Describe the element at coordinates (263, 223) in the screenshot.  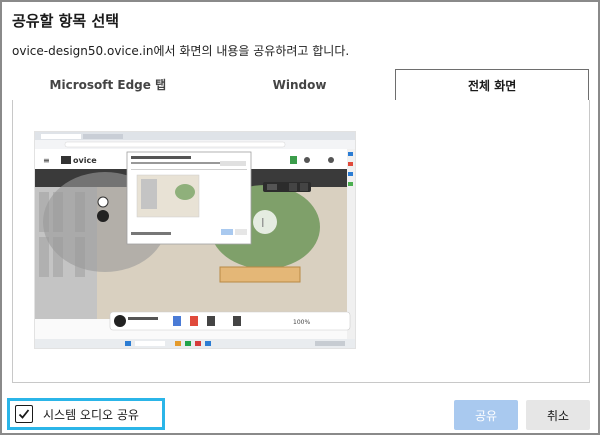
I see `preview-user-label: I` at that location.